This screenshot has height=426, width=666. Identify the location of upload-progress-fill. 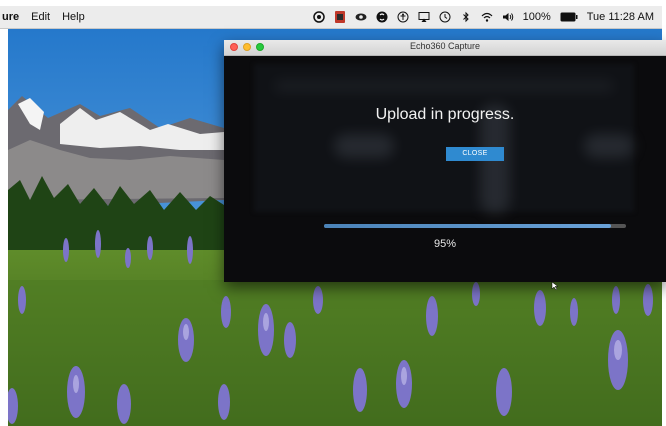
(467, 226).